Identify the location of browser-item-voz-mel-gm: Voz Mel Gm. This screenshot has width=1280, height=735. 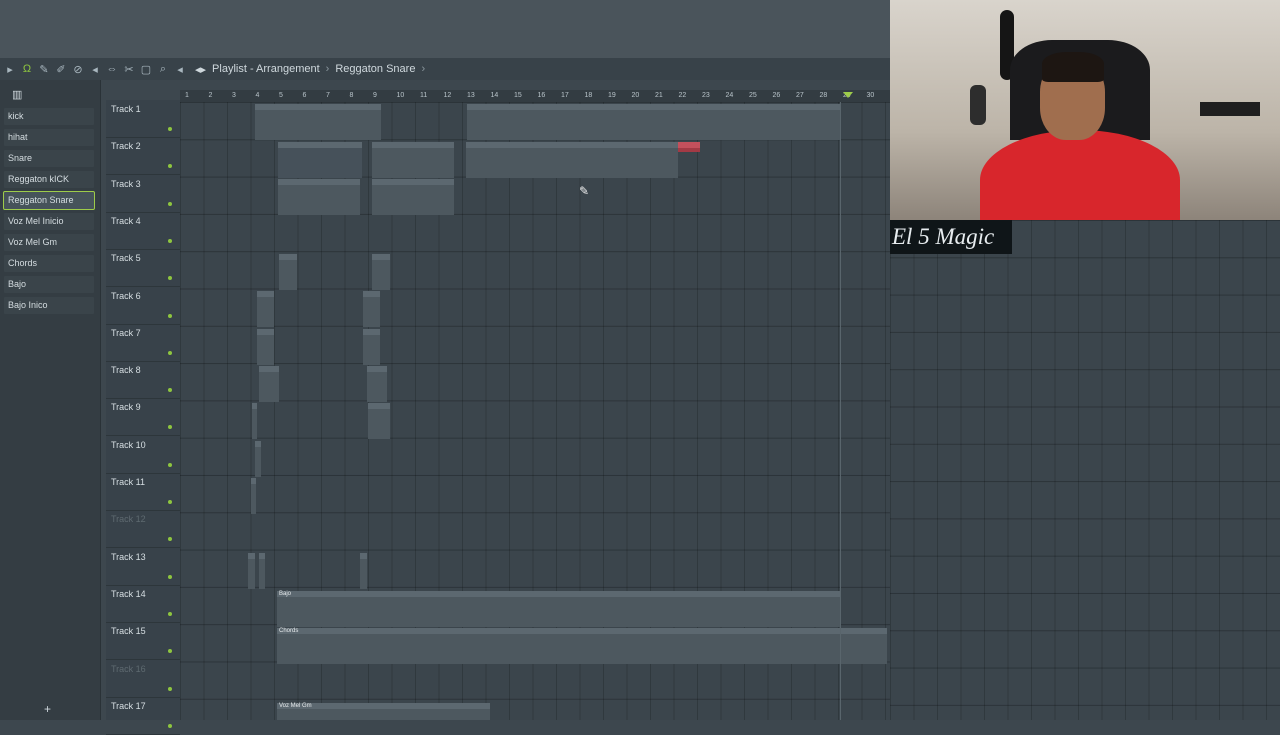
(49, 242).